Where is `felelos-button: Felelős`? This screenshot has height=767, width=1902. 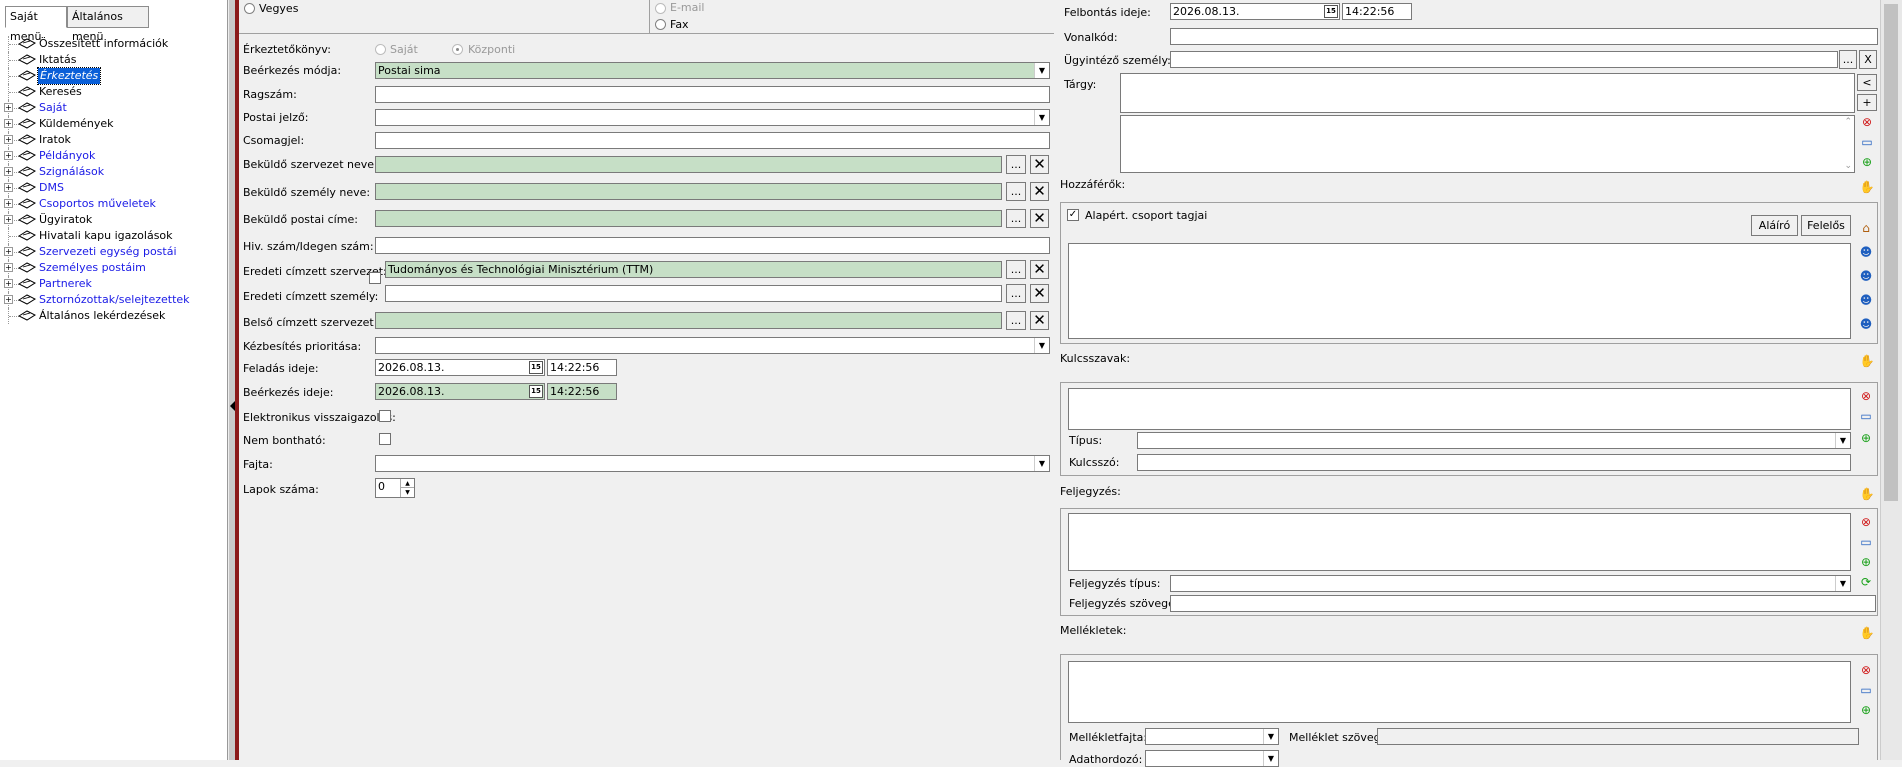 felelos-button: Felelős is located at coordinates (1826, 225).